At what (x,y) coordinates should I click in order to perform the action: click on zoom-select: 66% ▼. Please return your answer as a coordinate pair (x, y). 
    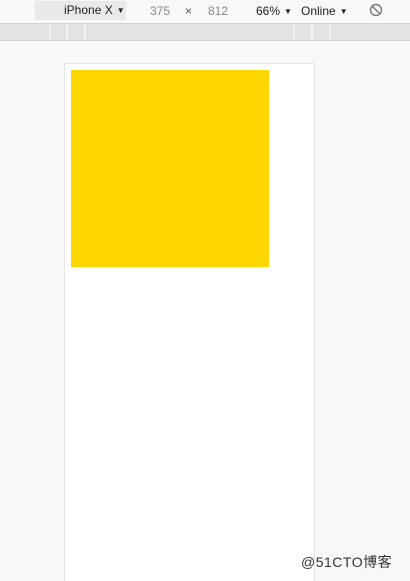
    Looking at the image, I should click on (274, 11).